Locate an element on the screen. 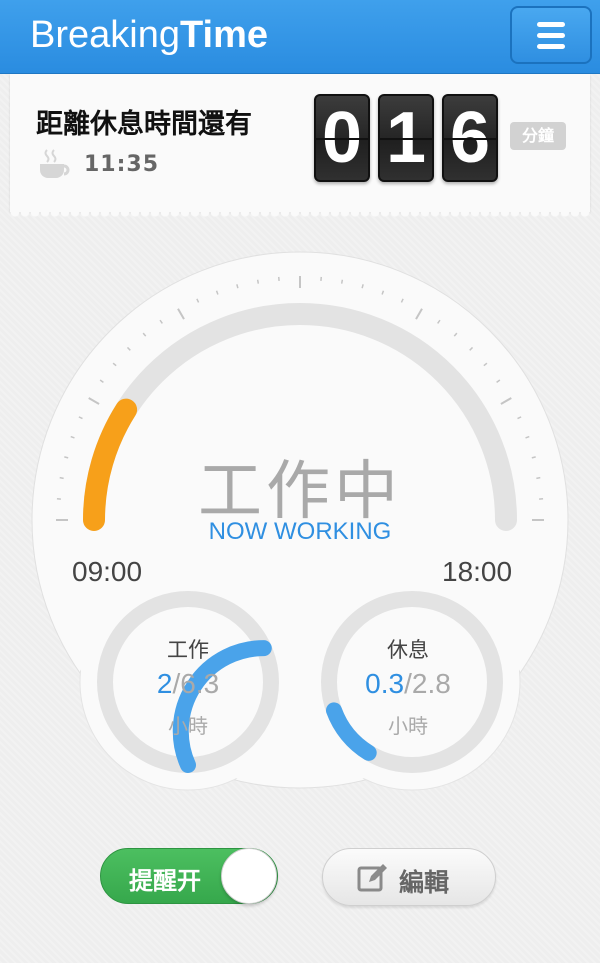 The height and width of the screenshot is (963, 600). flip-digit: 6 is located at coordinates (470, 138).